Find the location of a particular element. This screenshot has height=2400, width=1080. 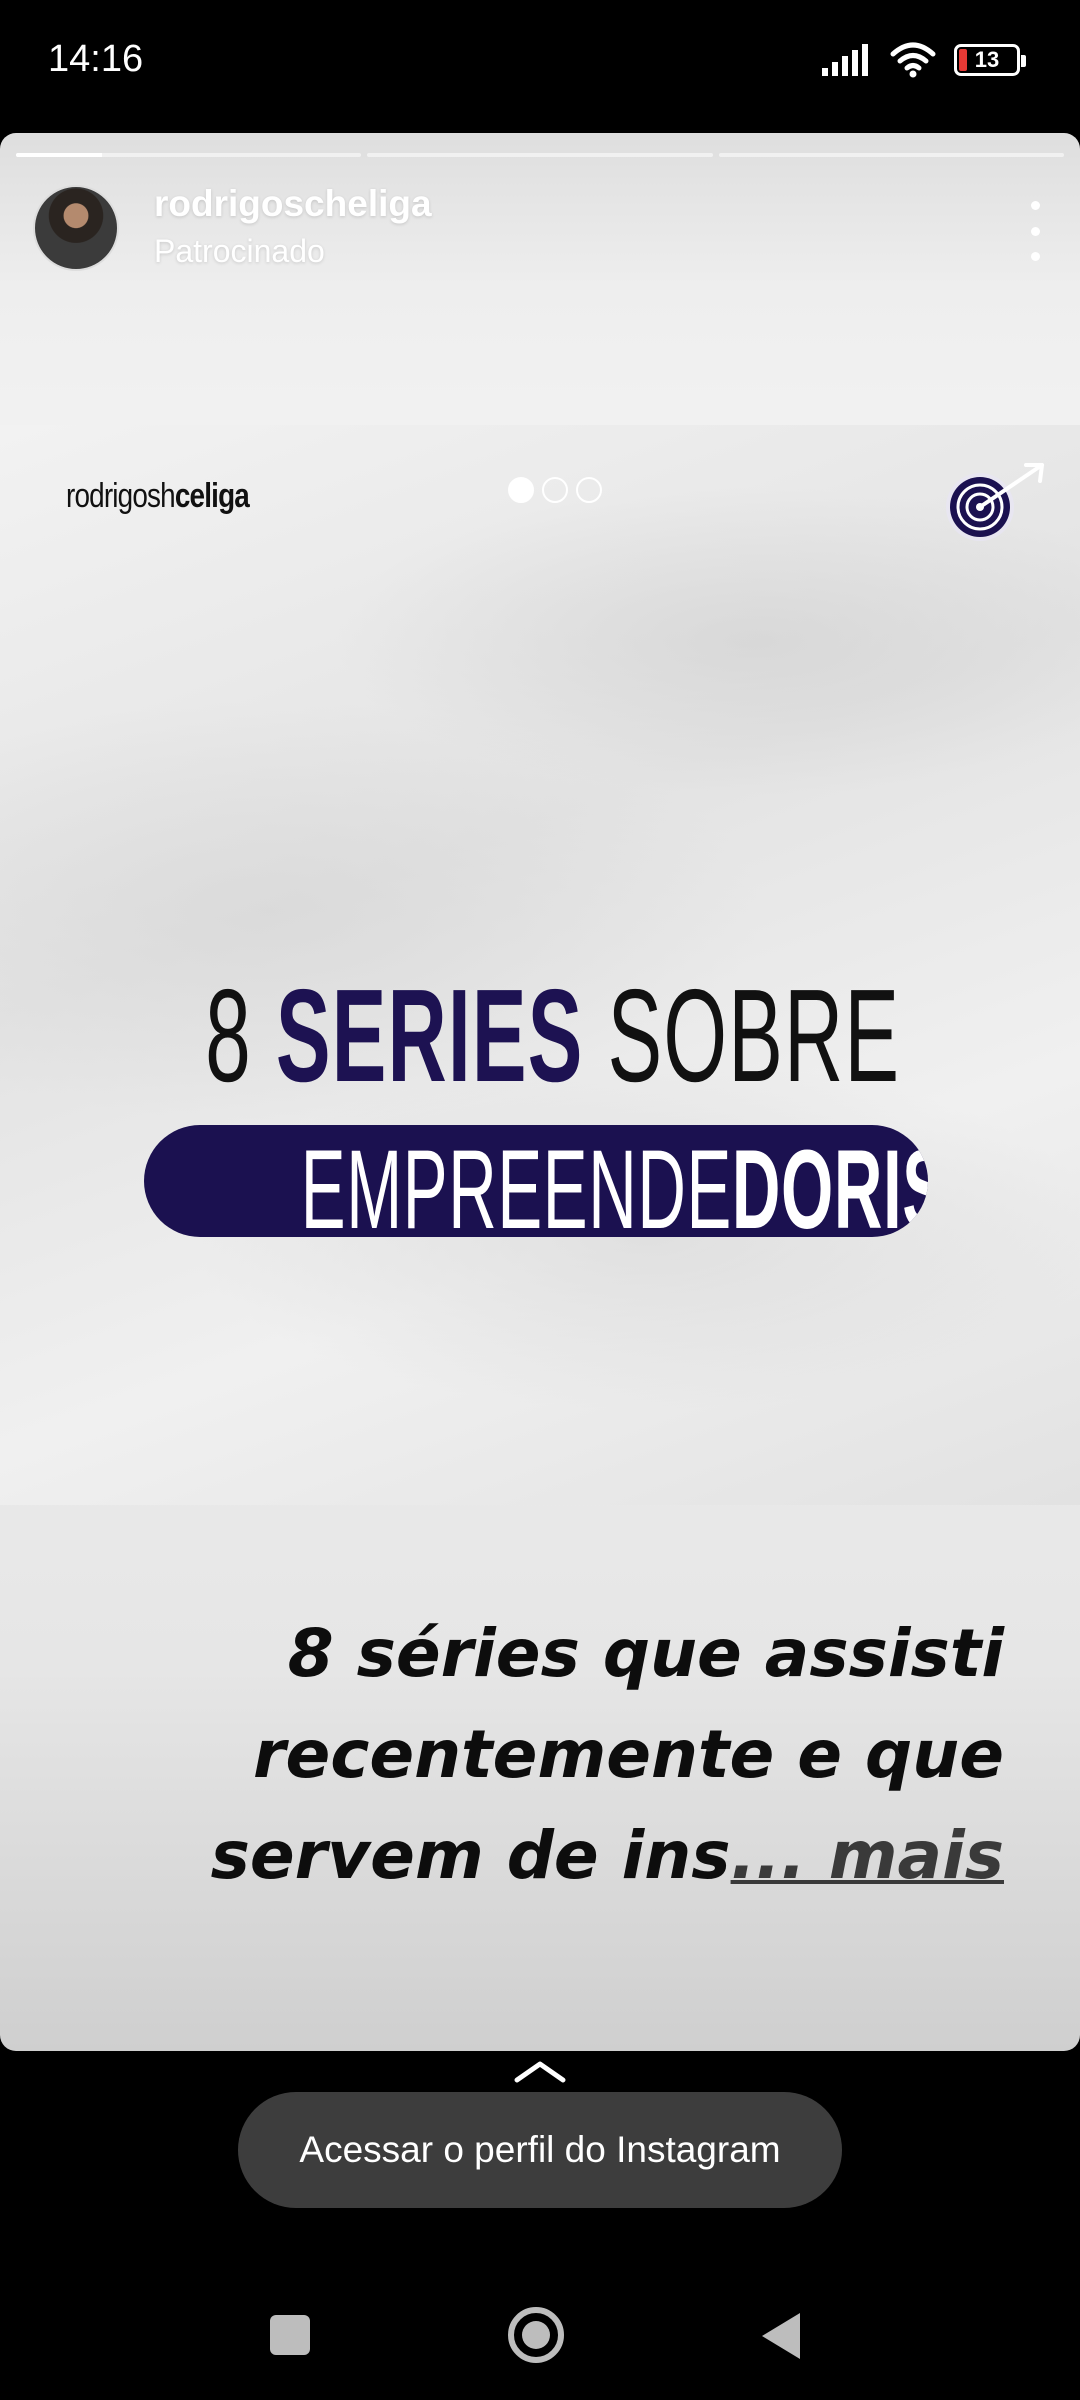

chevron-up-icon is located at coordinates (540, 2071).